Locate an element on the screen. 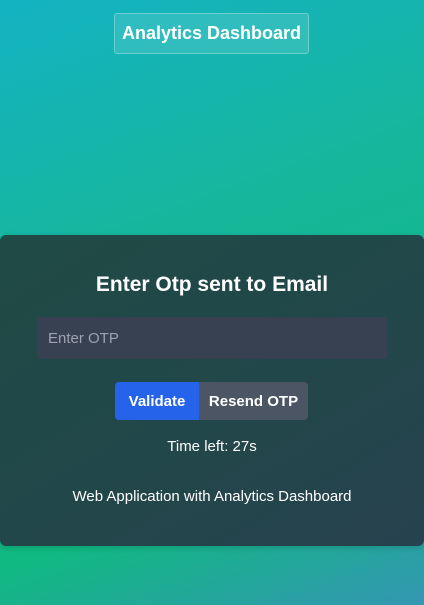  resend-otp-button: Resend OTP is located at coordinates (253, 401).